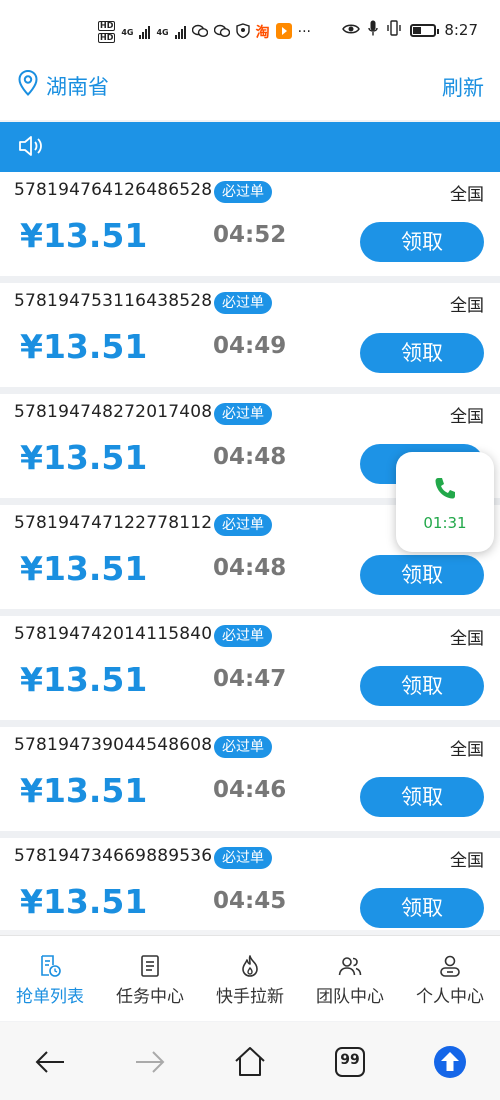 The image size is (500, 1100). I want to click on tab-team-center: 团队中心, so click(350, 979).